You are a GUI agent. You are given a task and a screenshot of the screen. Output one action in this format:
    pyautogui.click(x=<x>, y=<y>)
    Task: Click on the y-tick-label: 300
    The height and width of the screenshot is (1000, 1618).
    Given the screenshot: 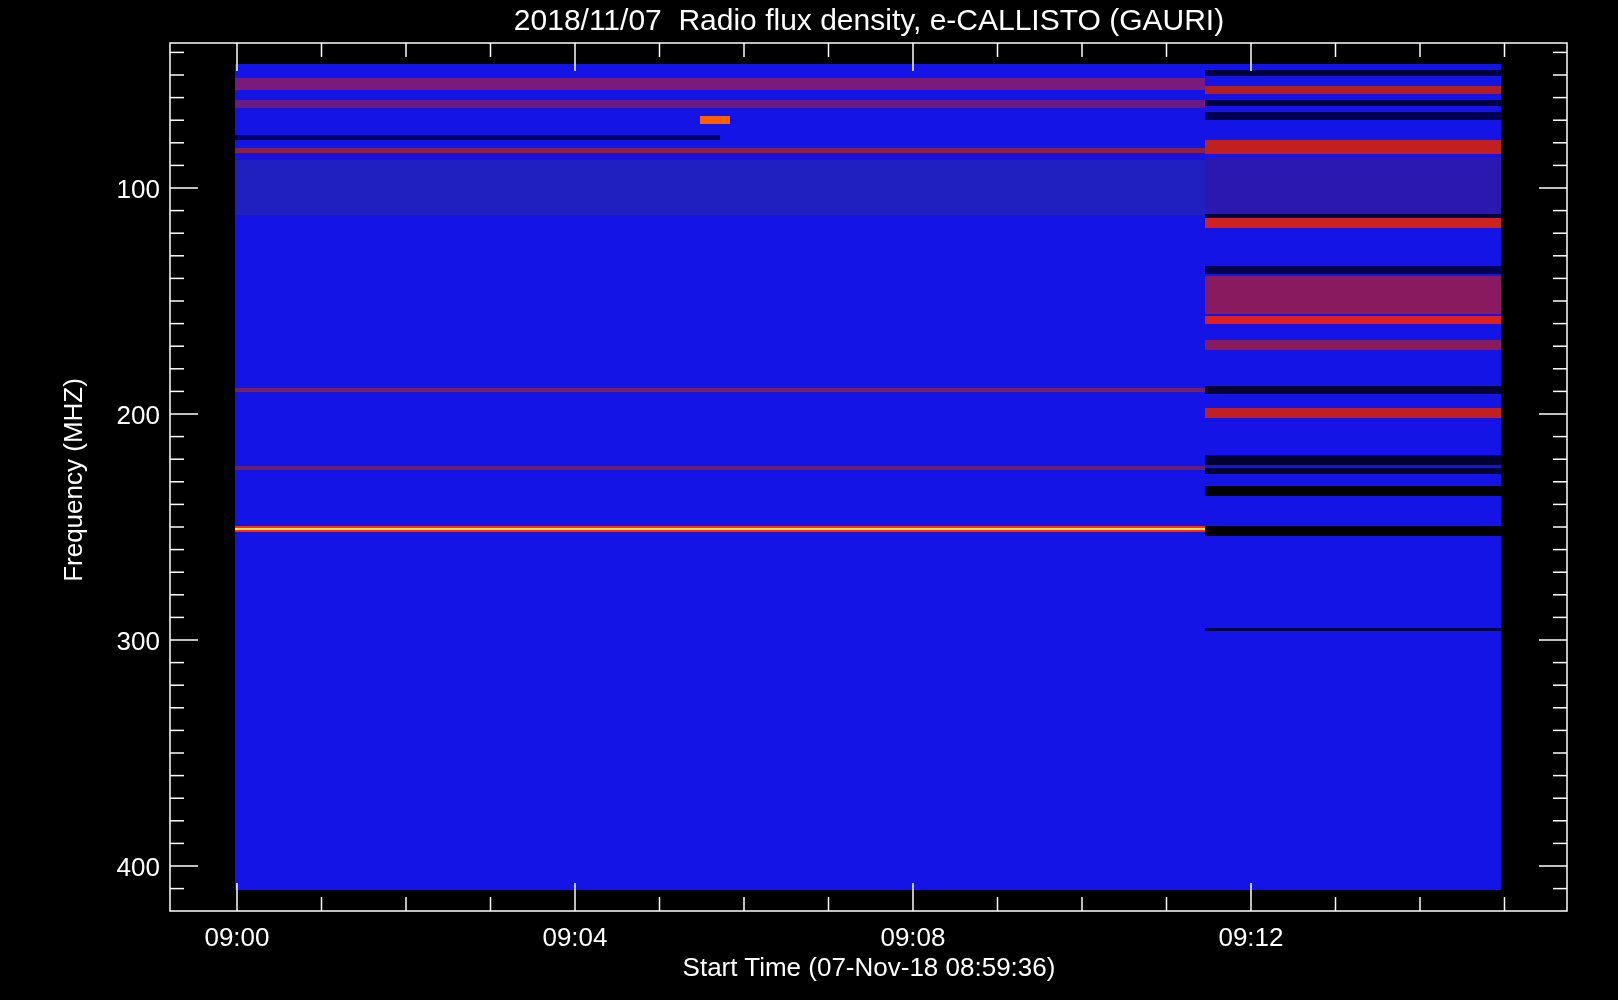 What is the action you would take?
    pyautogui.click(x=138, y=641)
    